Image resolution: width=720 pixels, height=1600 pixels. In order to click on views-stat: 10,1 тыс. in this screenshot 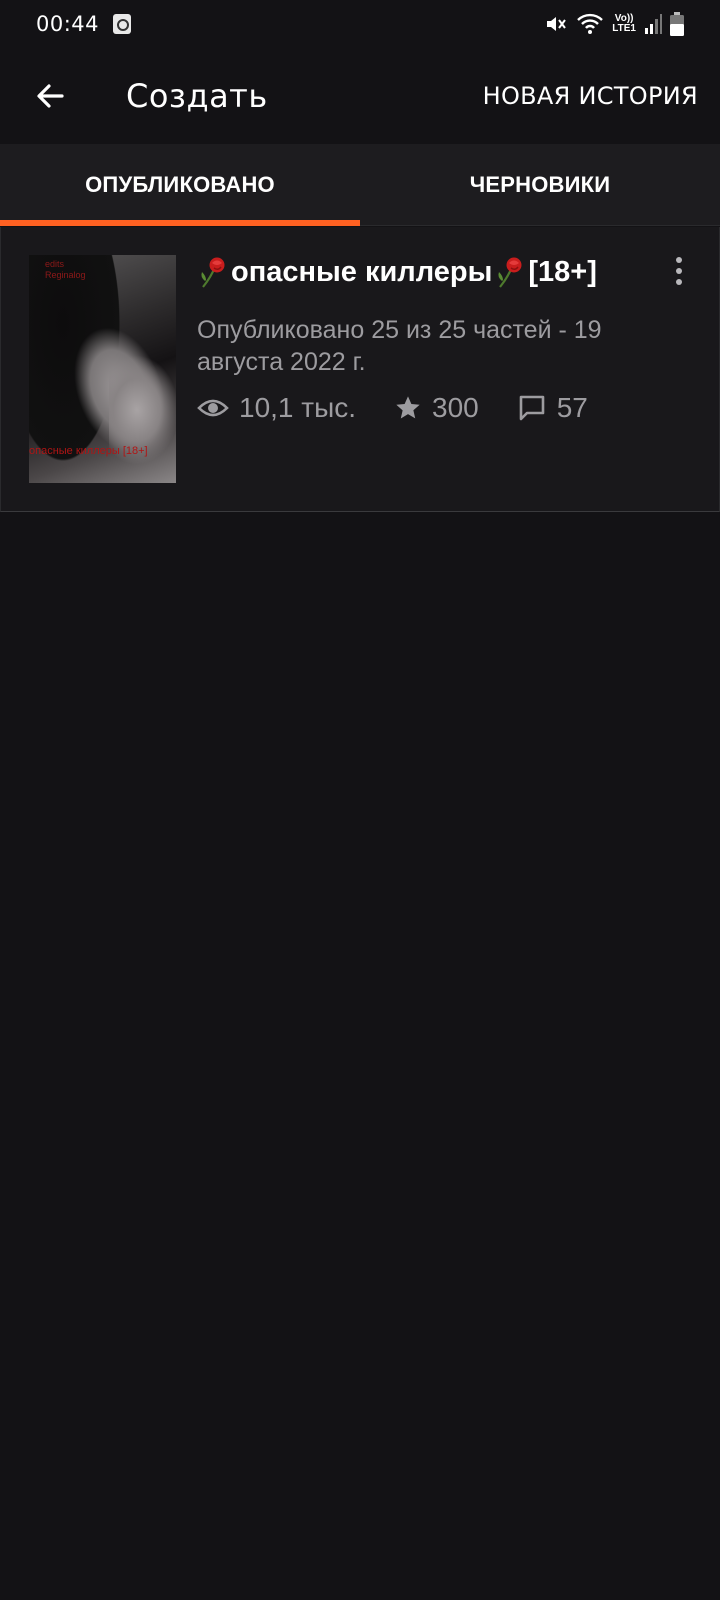, I will do `click(276, 408)`.